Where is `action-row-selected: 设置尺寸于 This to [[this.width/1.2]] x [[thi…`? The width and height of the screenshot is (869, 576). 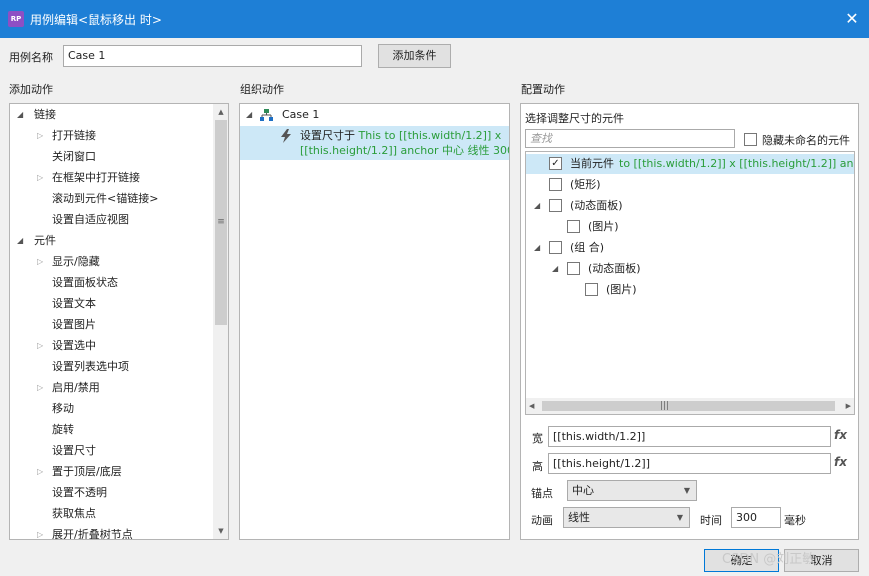 action-row-selected: 设置尺寸于 This to [[this.width/1.2]] x [[thi… is located at coordinates (374, 143).